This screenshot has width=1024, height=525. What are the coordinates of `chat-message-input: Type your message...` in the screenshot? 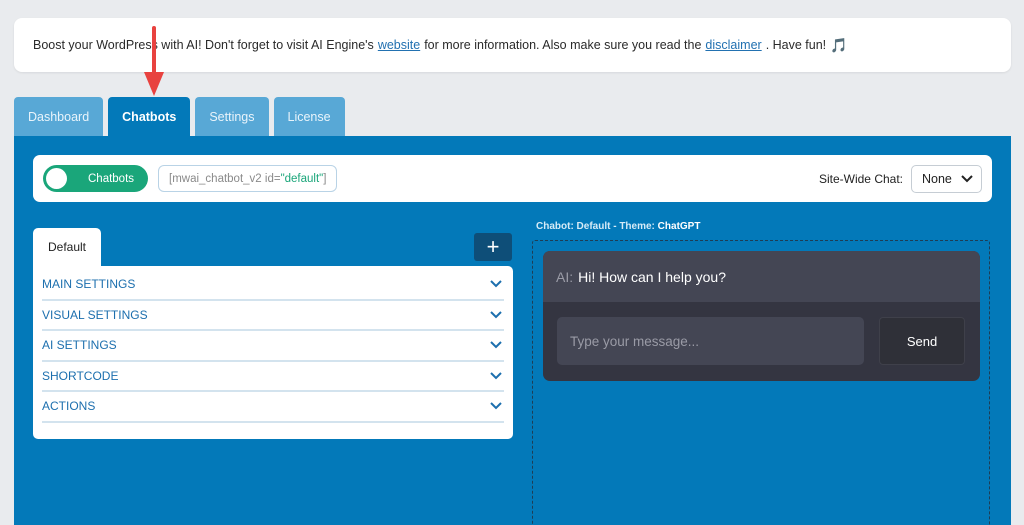 It's located at (710, 341).